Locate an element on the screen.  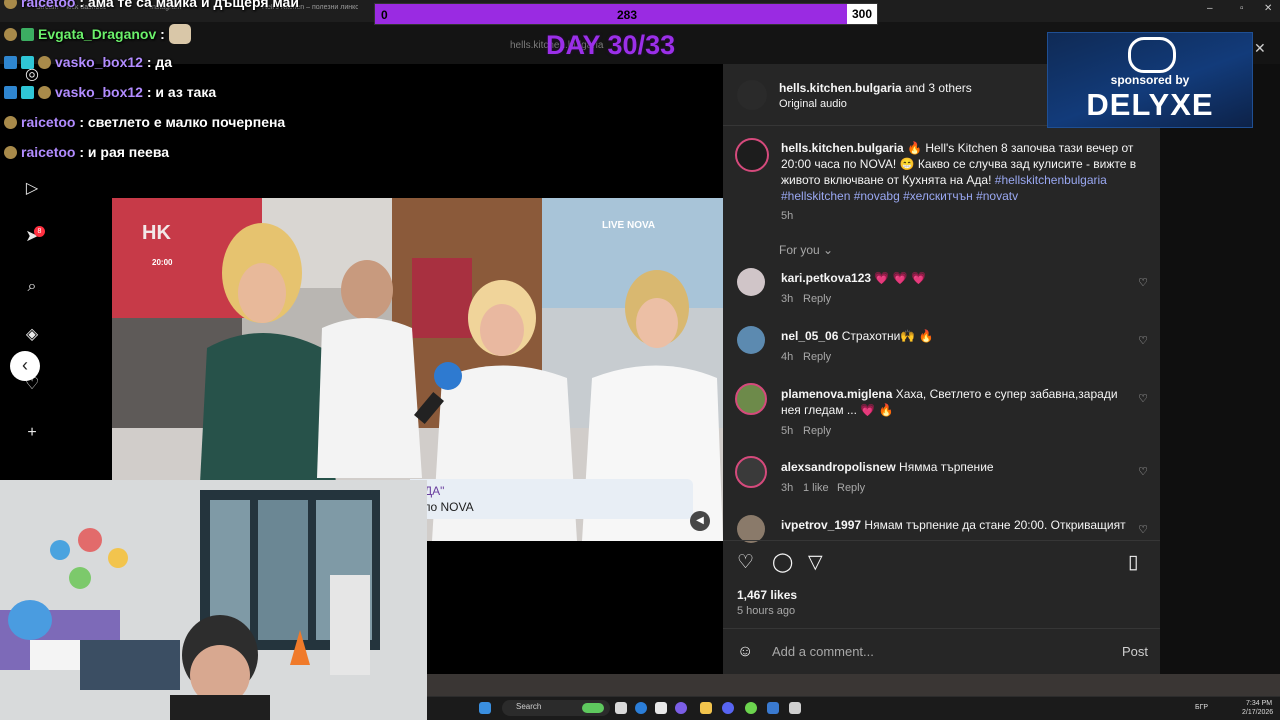
clock-date: 2/17/2026 is located at coordinates (1257, 712).